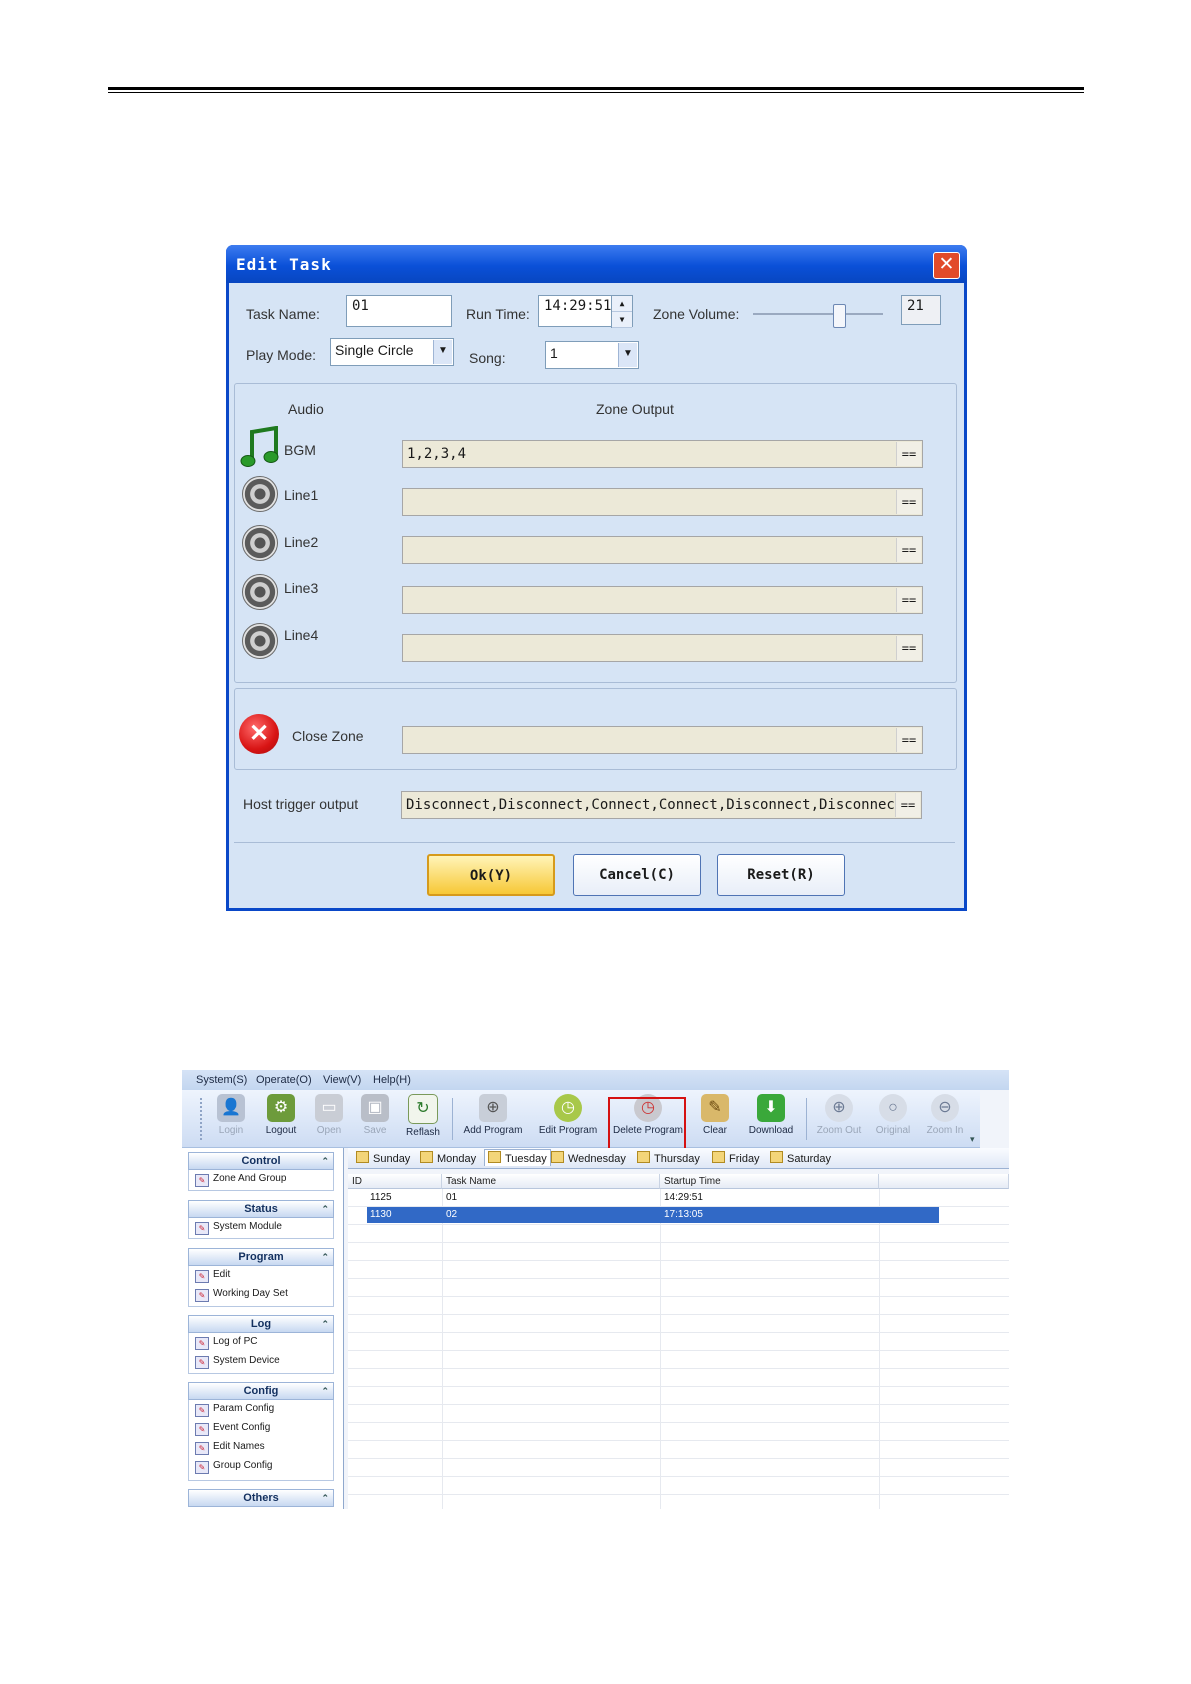 Image resolution: width=1191 pixels, height=1684 pixels. Describe the element at coordinates (668, 1158) in the screenshot. I see `tab-thursday: Thursday` at that location.